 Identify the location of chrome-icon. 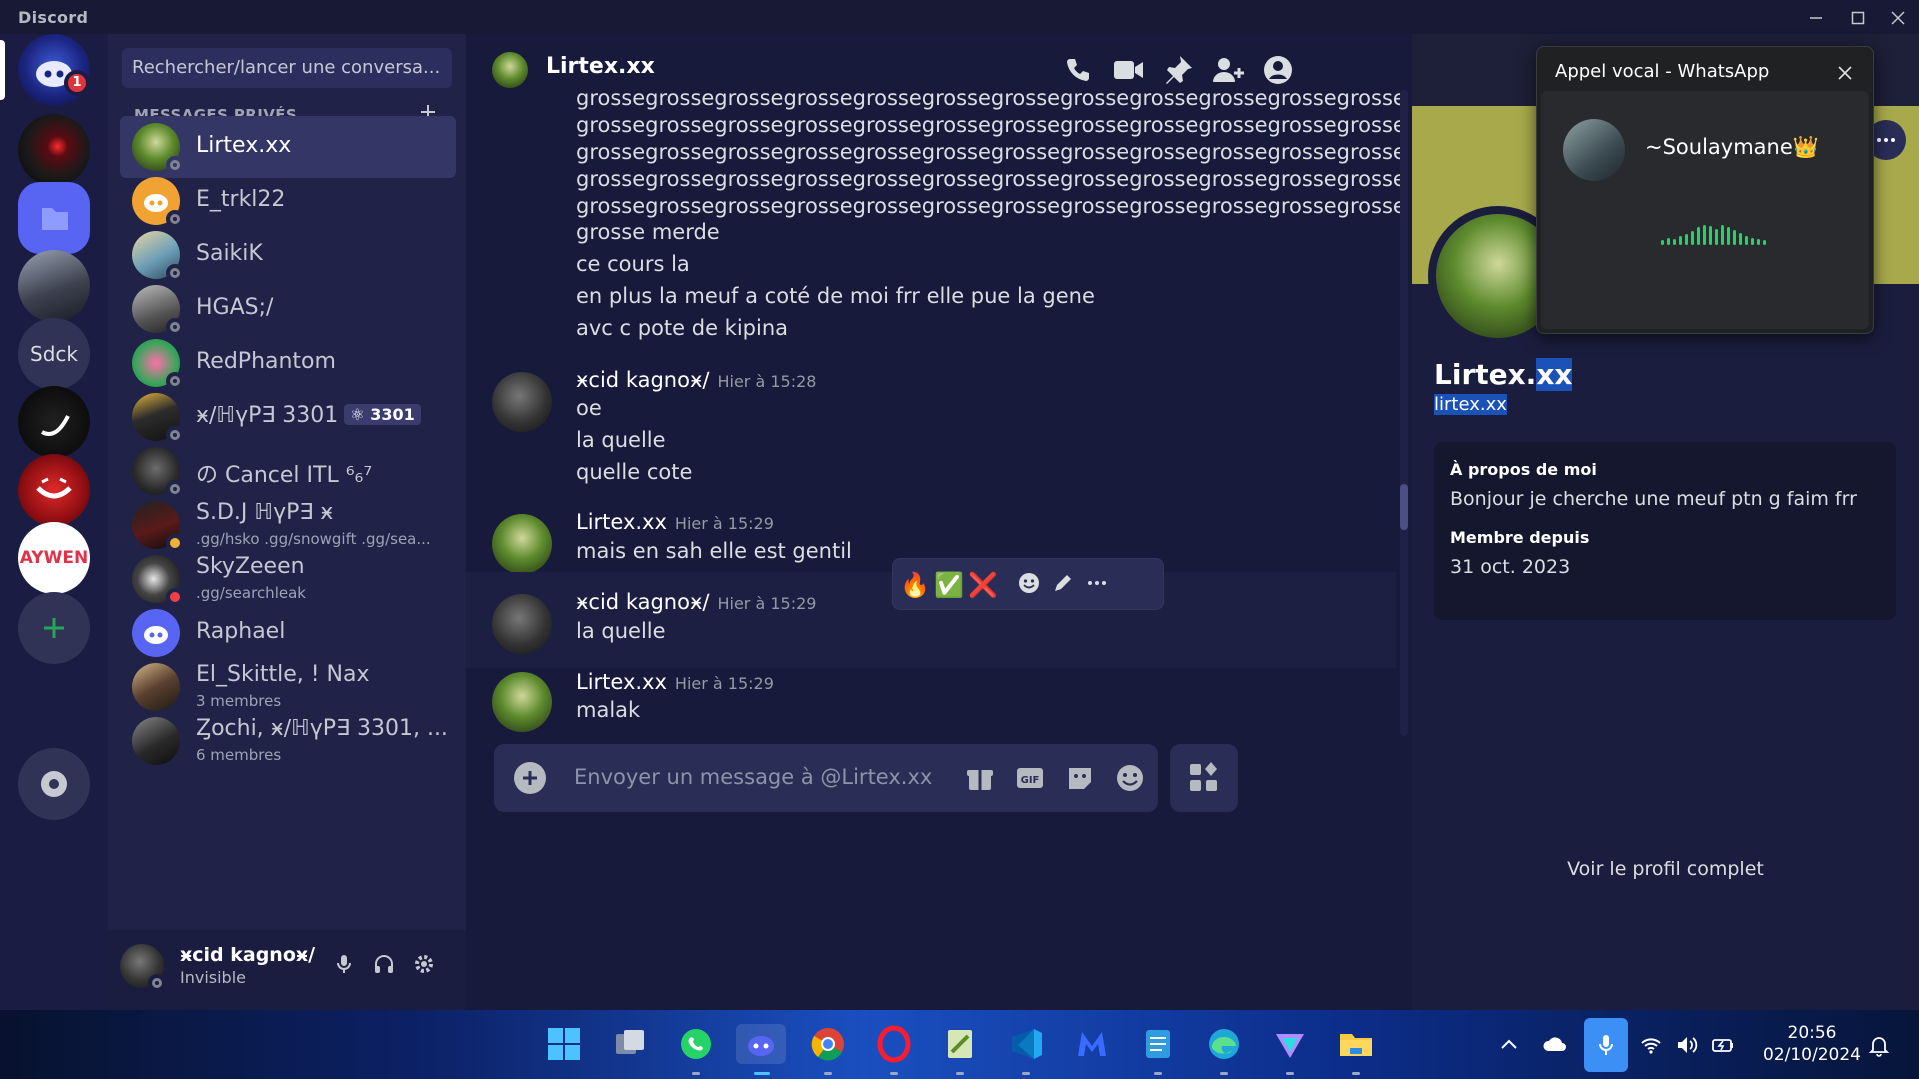
(827, 1044).